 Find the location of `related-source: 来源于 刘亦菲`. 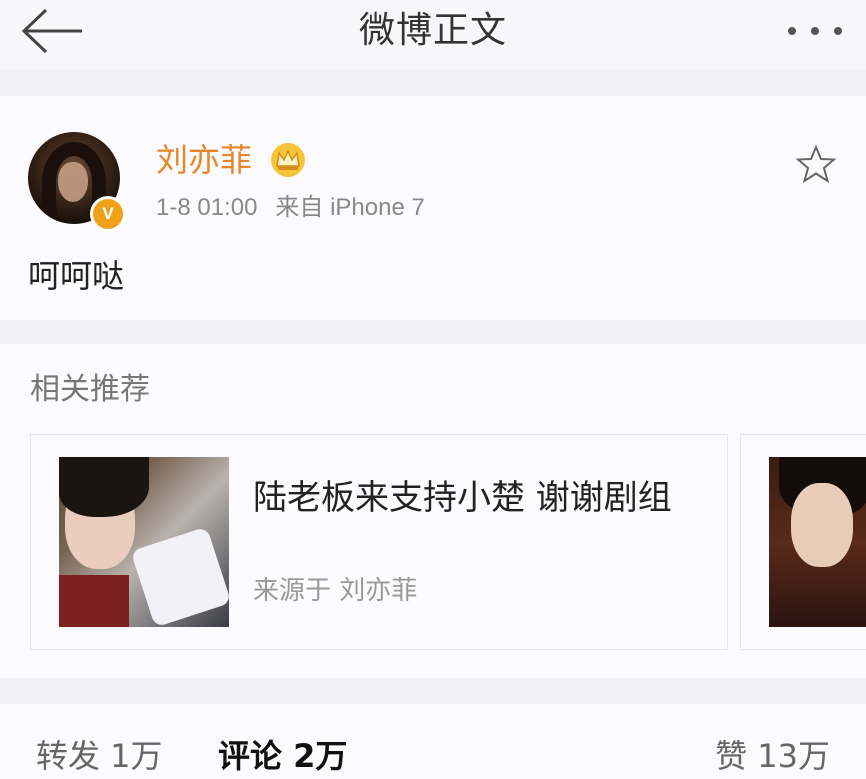

related-source: 来源于 刘亦菲 is located at coordinates (335, 591).